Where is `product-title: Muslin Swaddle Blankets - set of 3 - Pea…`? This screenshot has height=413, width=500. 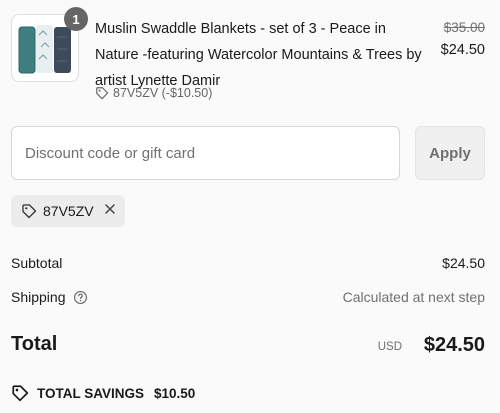
product-title: Muslin Swaddle Blankets - set of 3 - Pea… is located at coordinates (258, 55).